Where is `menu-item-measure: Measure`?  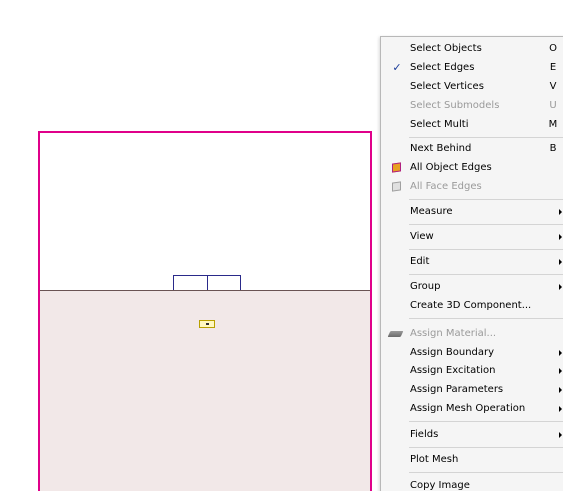
menu-item-measure: Measure is located at coordinates (472, 212).